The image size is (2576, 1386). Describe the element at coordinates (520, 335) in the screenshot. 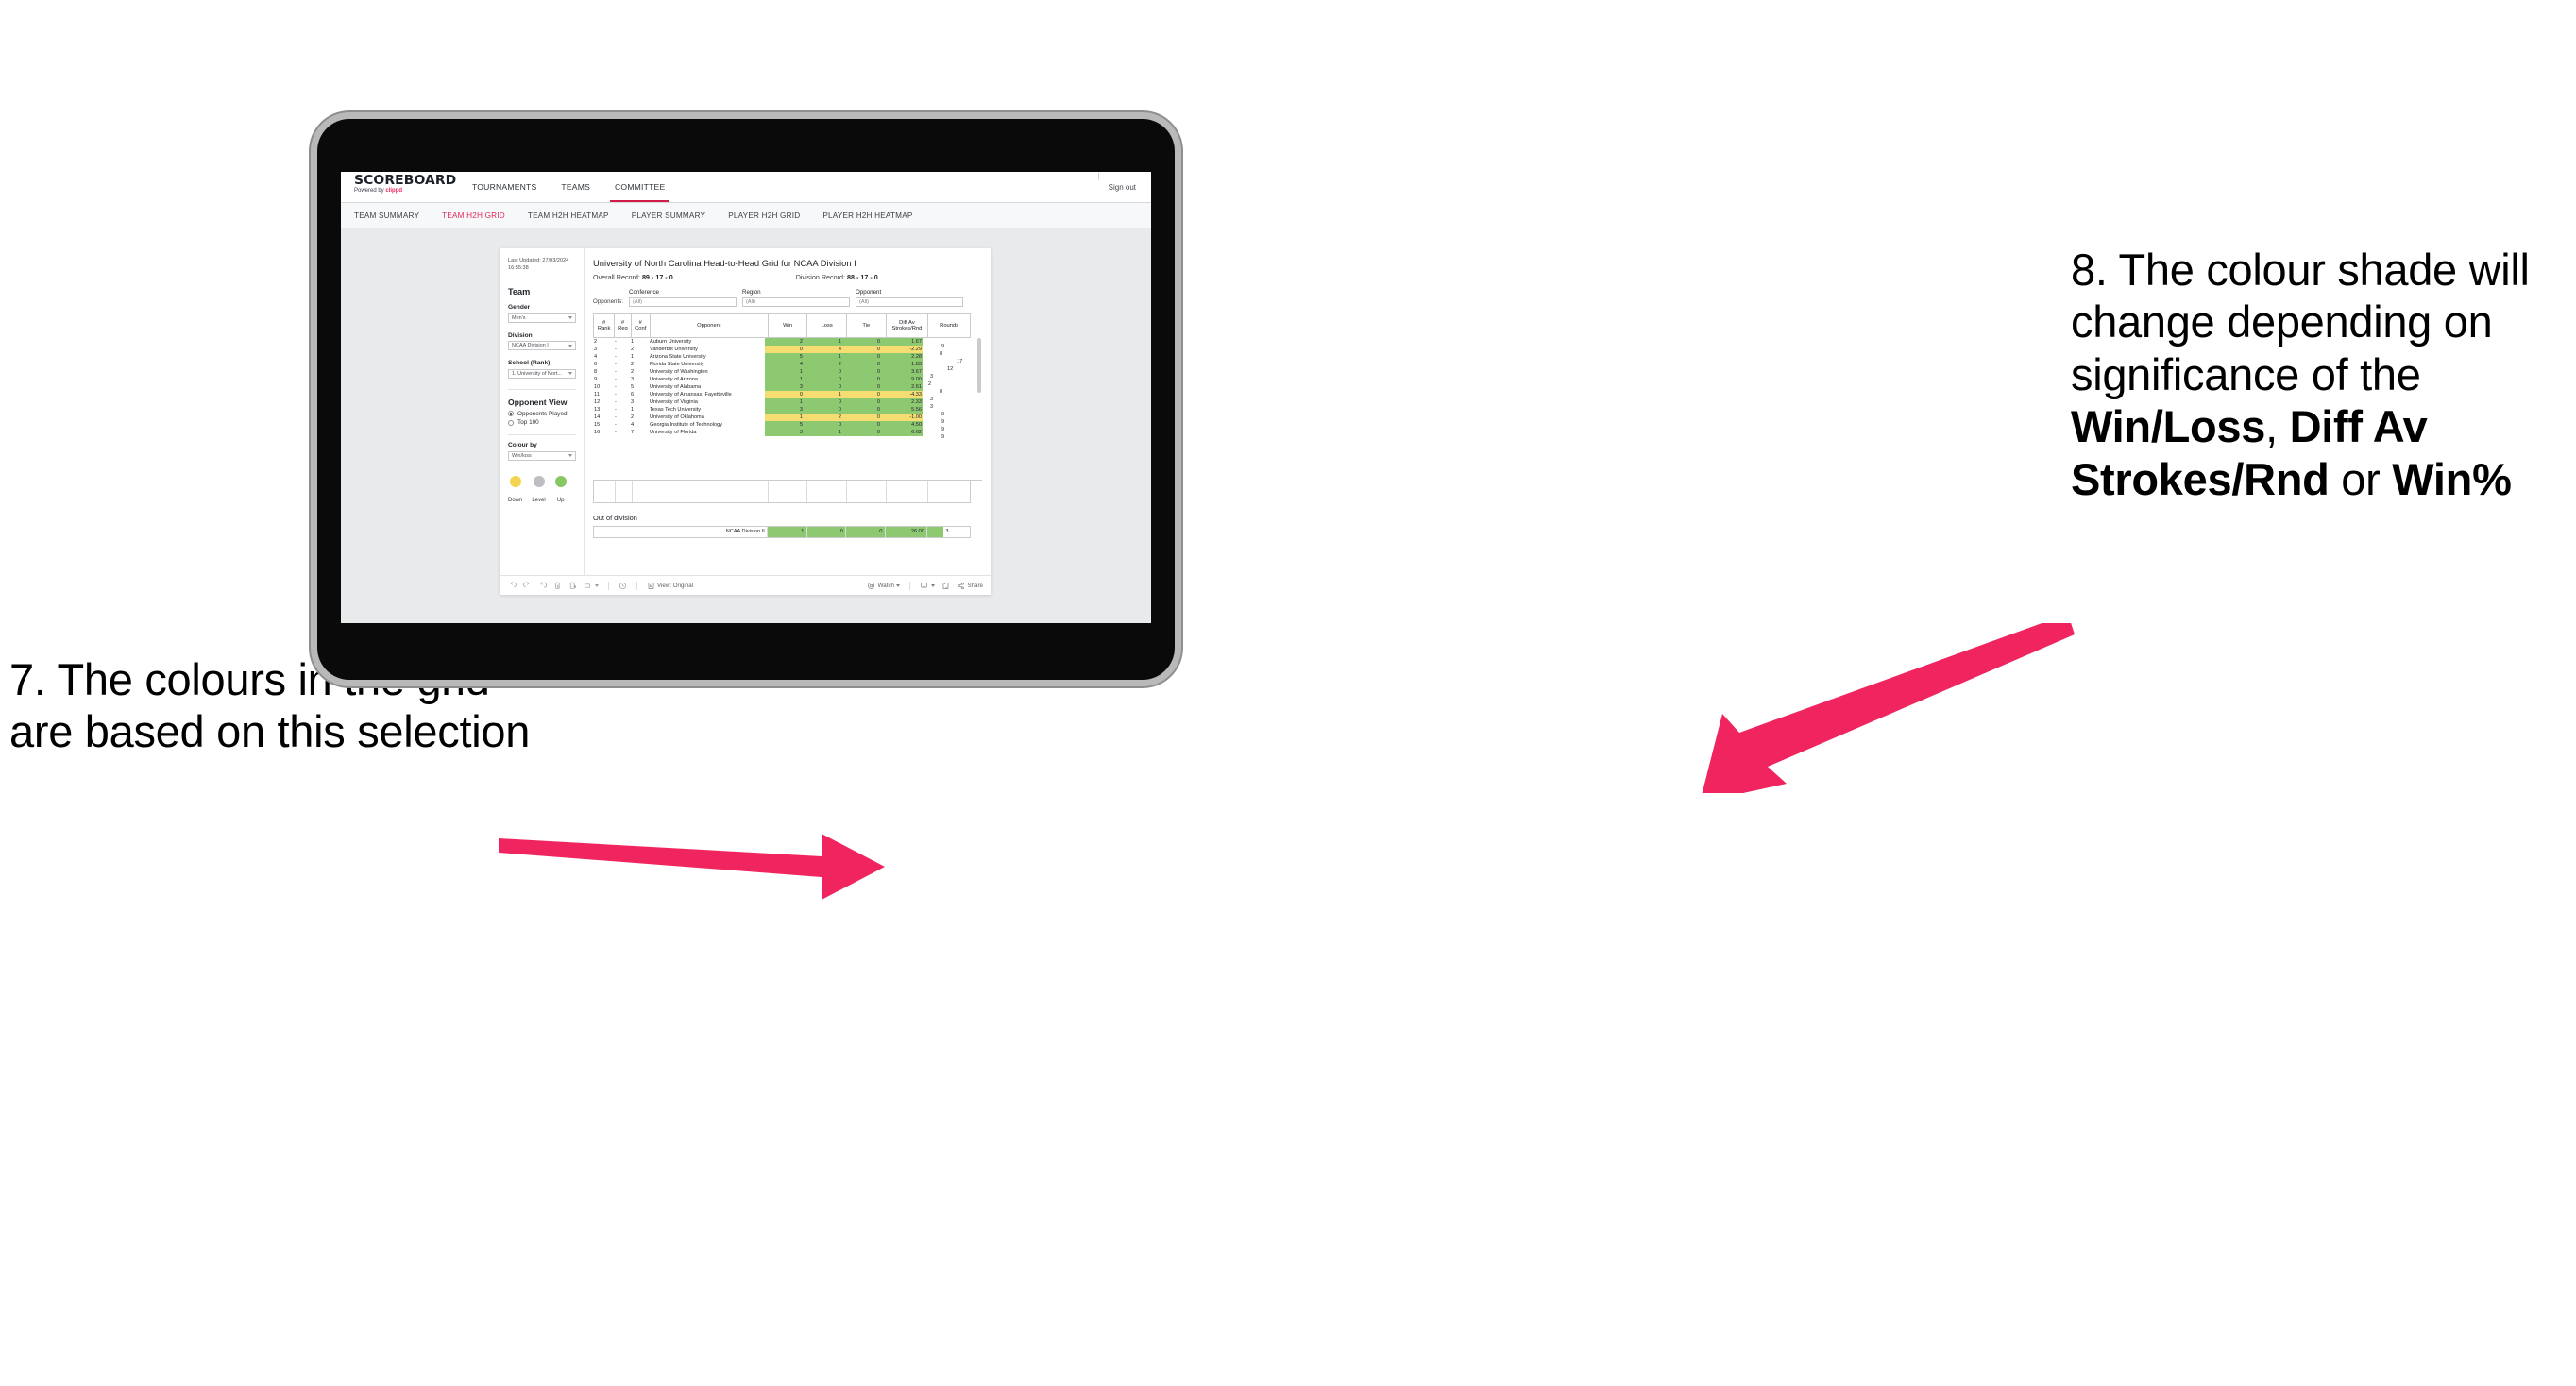

I see `division-label: Division` at that location.